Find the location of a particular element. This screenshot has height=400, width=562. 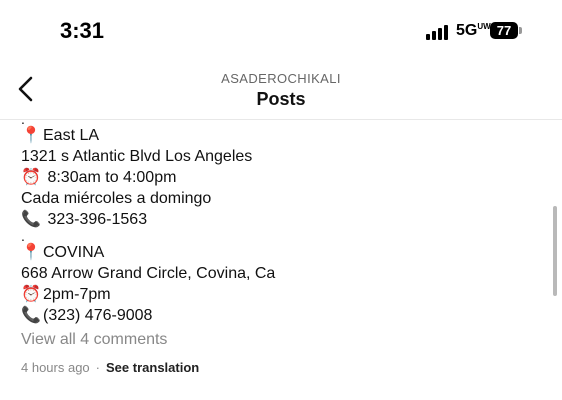

network-sup: UW is located at coordinates (484, 26).